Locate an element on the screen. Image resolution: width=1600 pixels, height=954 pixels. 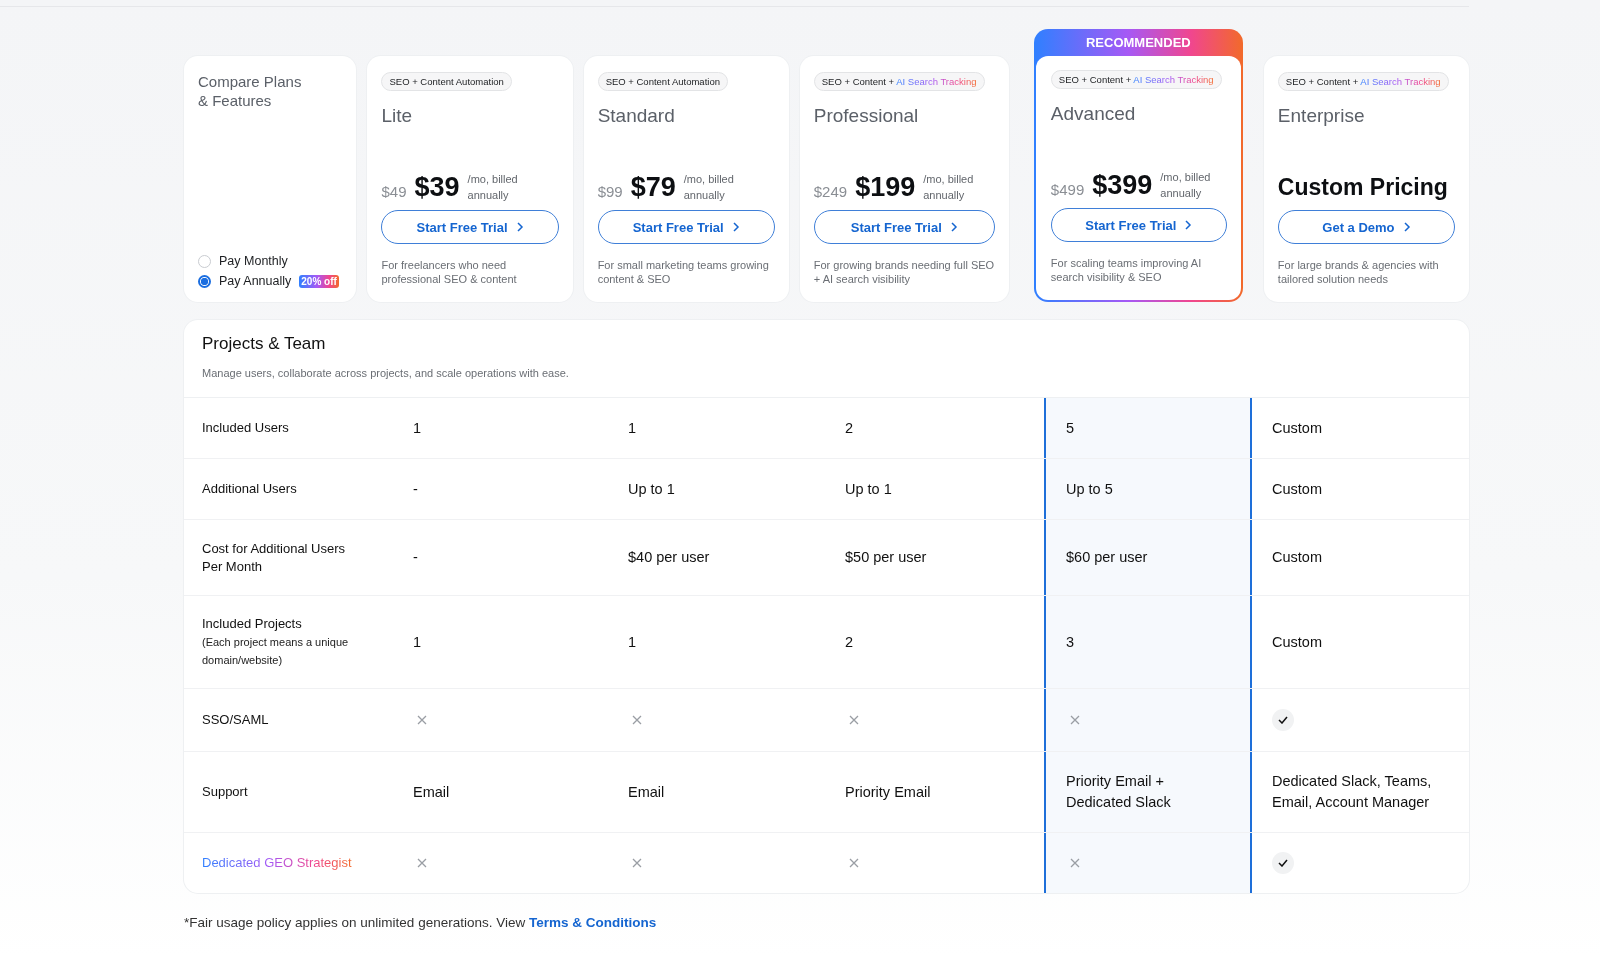
plan-name: Professional is located at coordinates (866, 116).